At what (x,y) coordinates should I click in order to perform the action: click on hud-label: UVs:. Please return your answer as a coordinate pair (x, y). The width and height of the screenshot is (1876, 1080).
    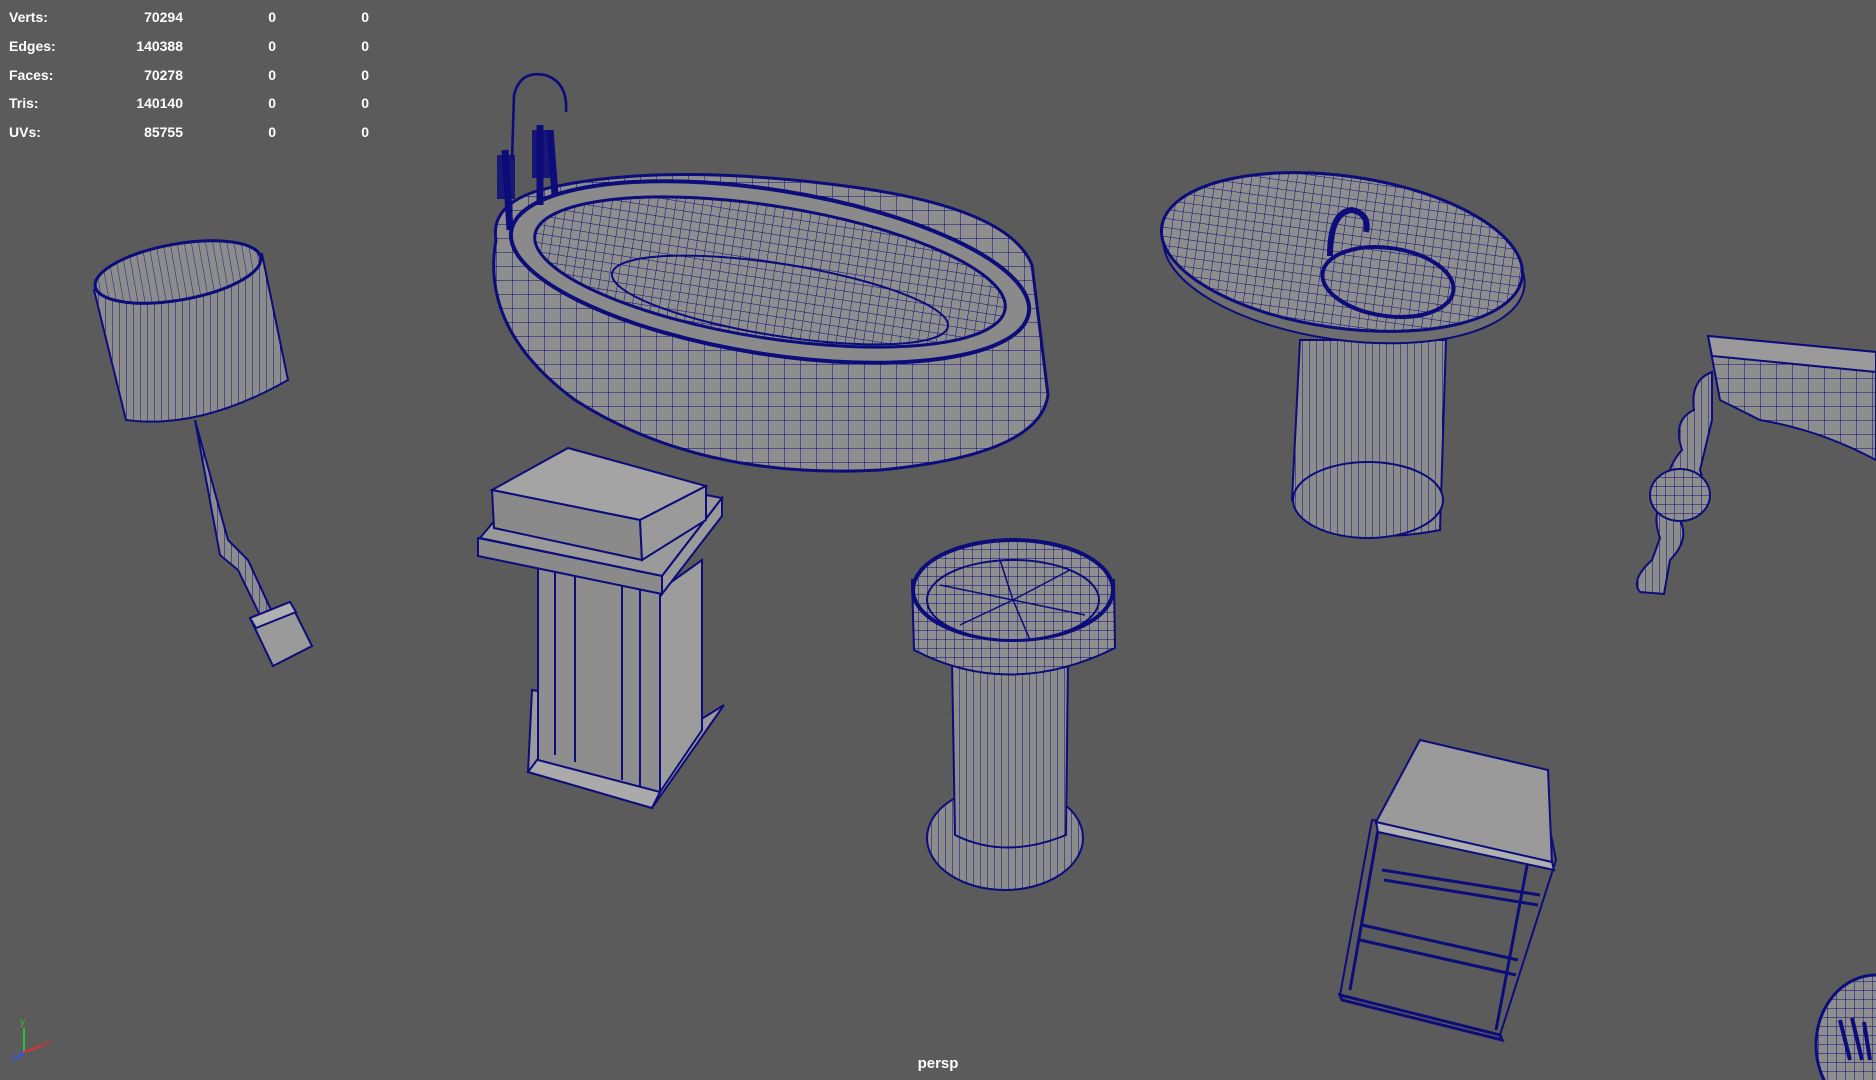
    Looking at the image, I should click on (25, 132).